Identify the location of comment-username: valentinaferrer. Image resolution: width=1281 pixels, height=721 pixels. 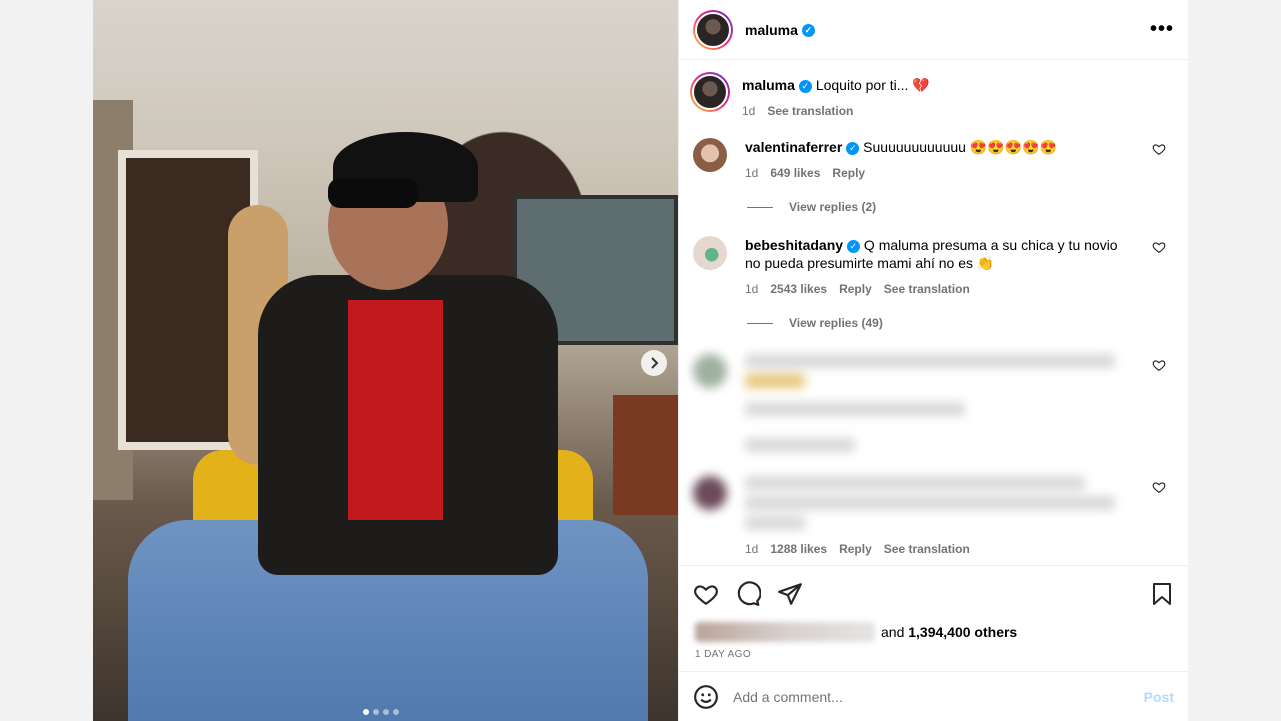
(793, 147).